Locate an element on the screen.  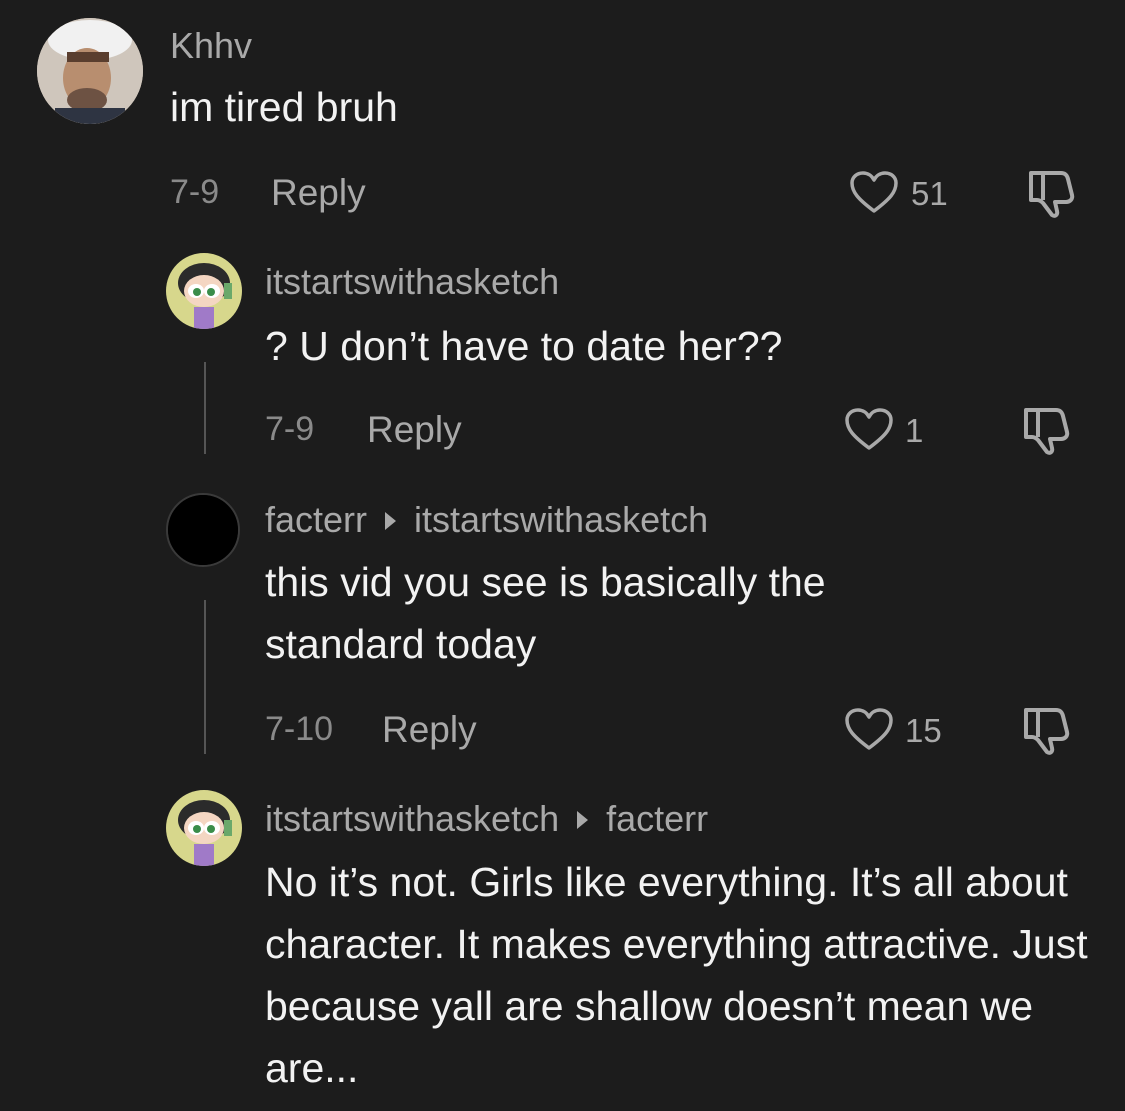
black-avatar-icon is located at coordinates (203, 530).